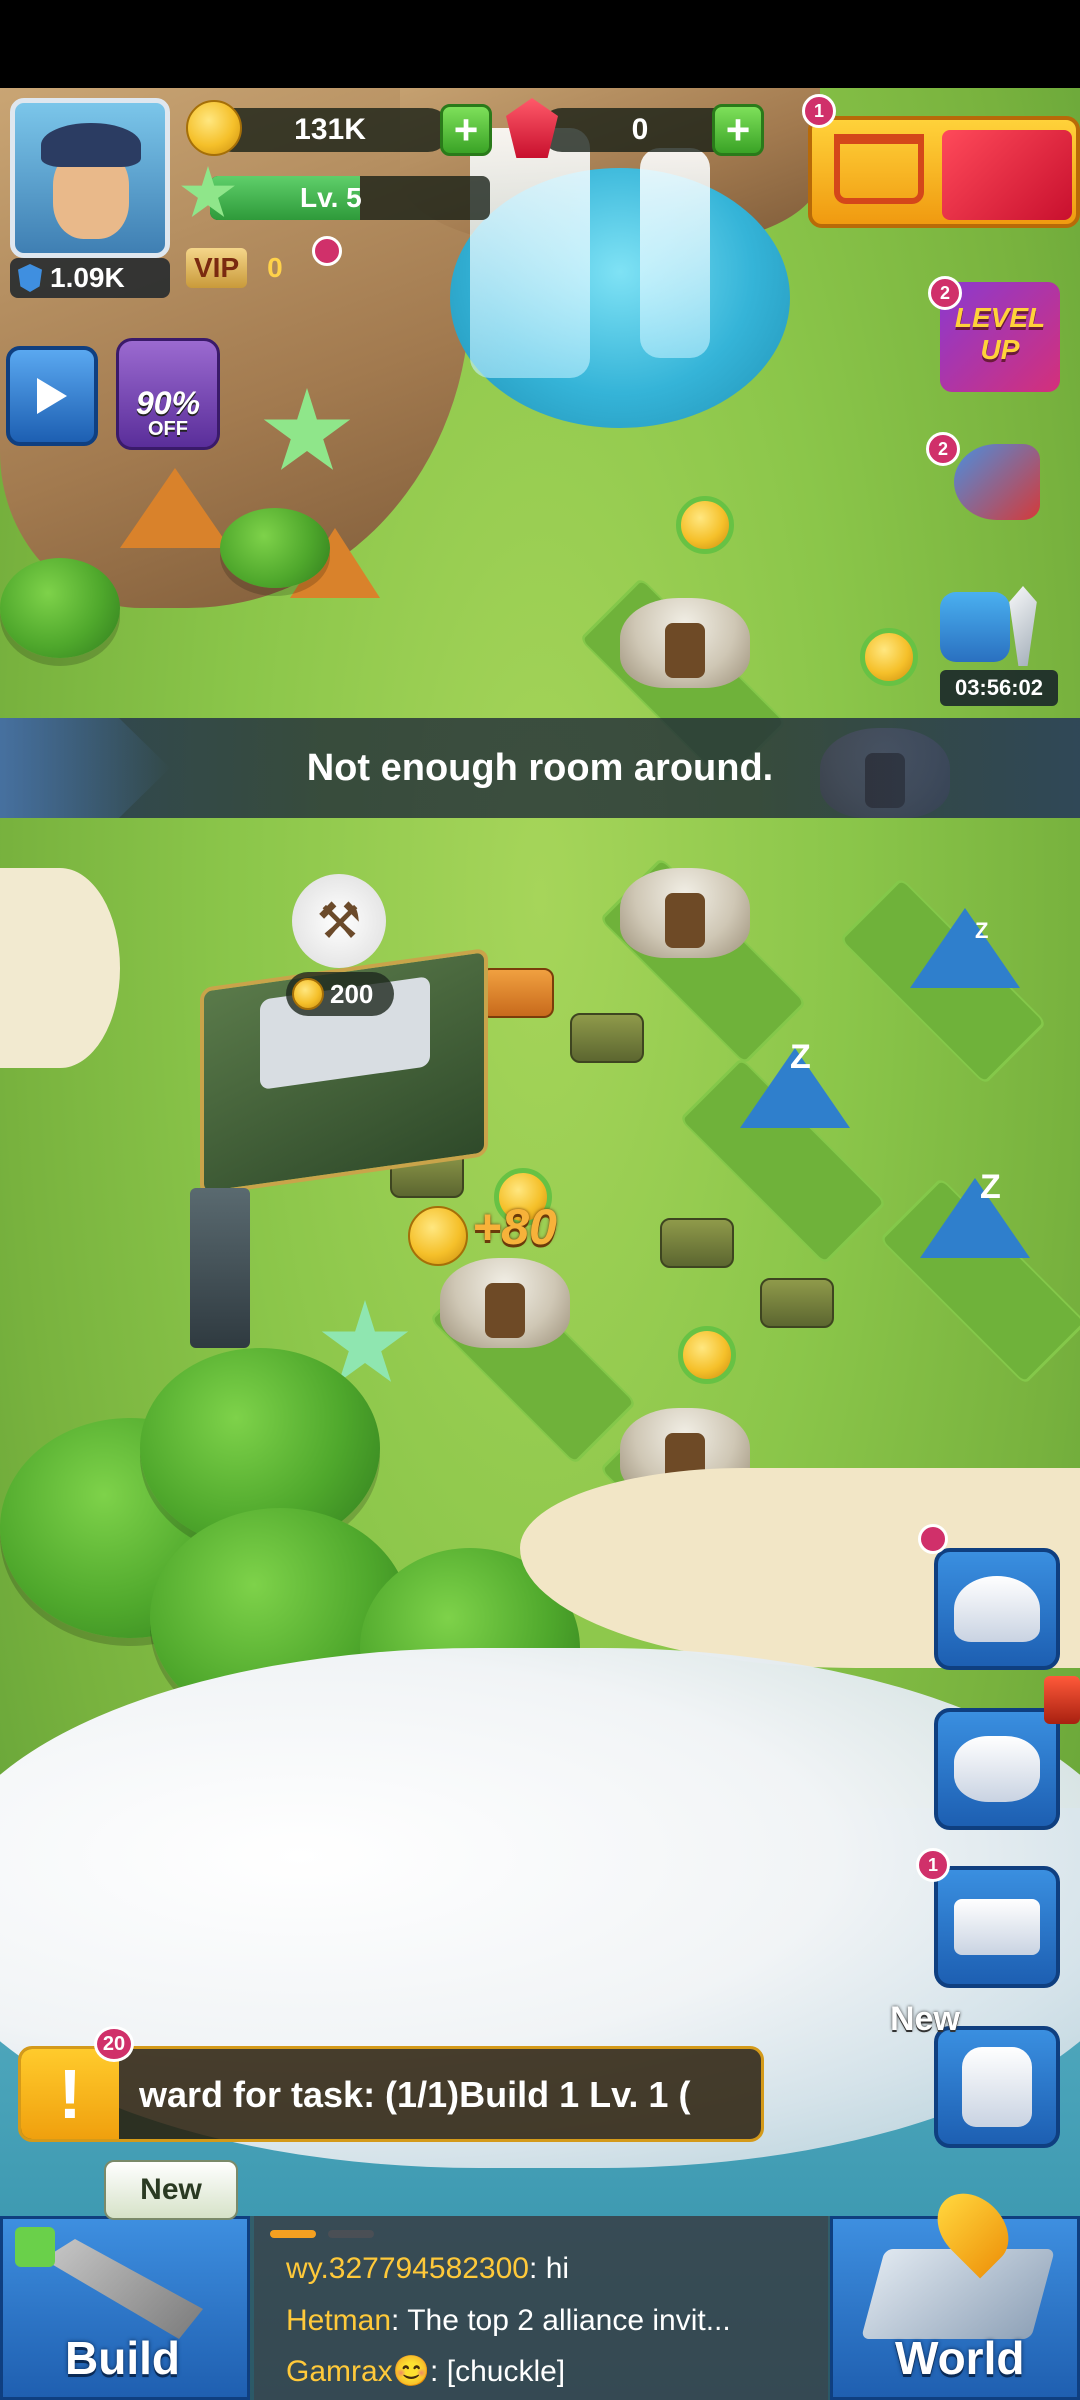  I want to click on build-new-tag: New, so click(171, 2190).